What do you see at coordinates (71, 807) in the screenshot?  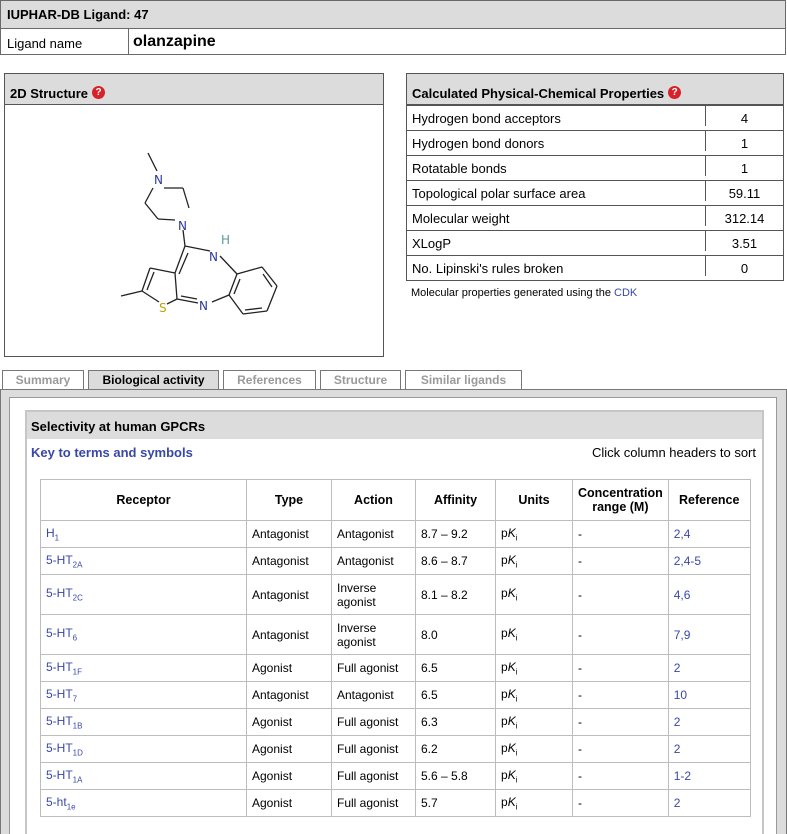 I see `receptor-subtype: 1e` at bounding box center [71, 807].